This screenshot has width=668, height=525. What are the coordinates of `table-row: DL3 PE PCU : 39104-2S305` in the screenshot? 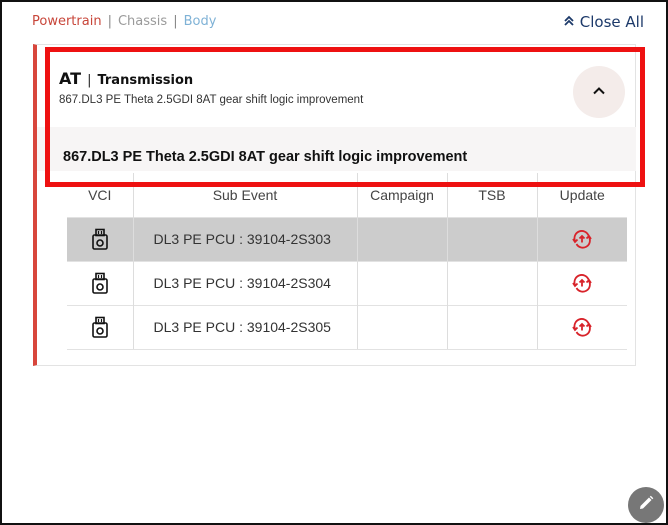 It's located at (347, 327).